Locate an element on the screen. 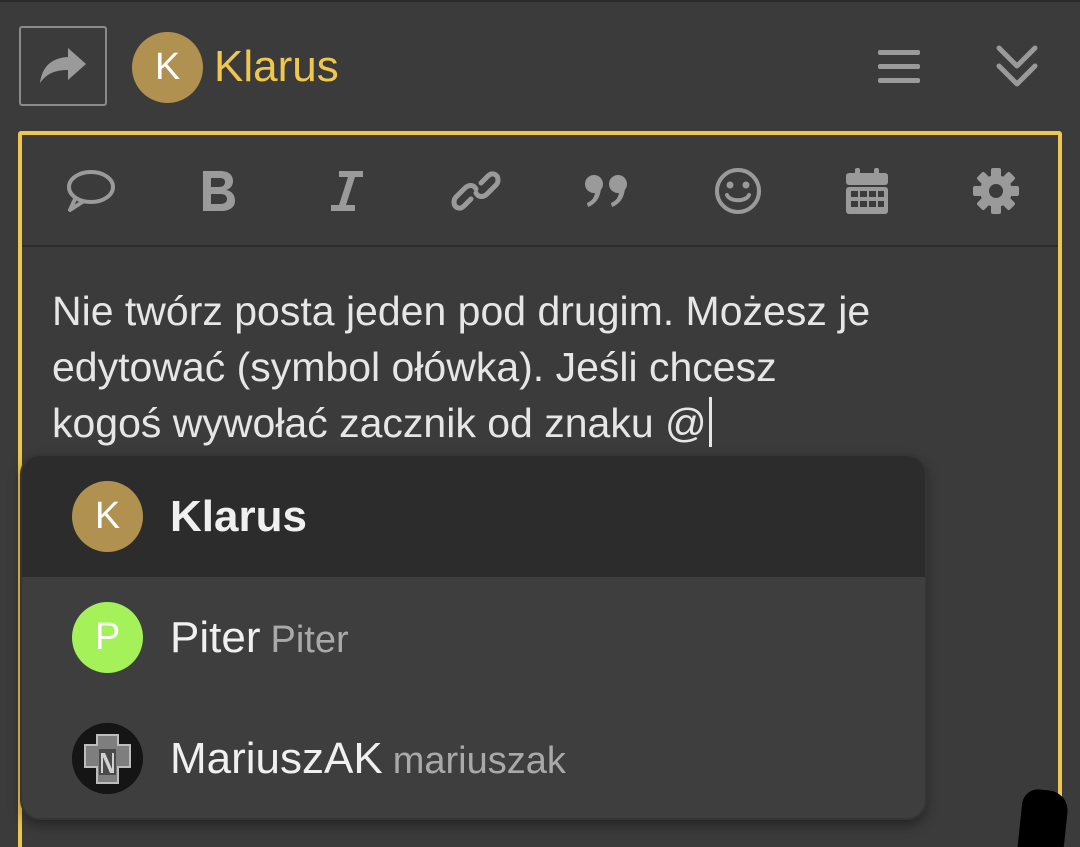  text-caret is located at coordinates (710, 422).